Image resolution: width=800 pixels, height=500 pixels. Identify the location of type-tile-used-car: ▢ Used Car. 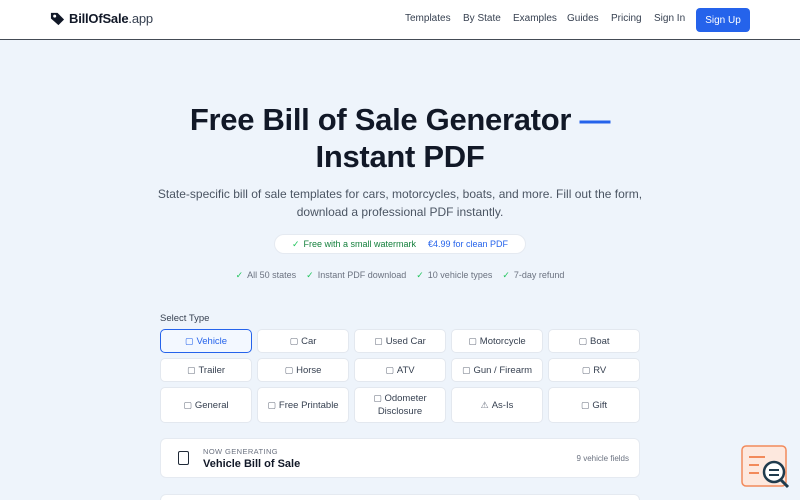
(400, 341).